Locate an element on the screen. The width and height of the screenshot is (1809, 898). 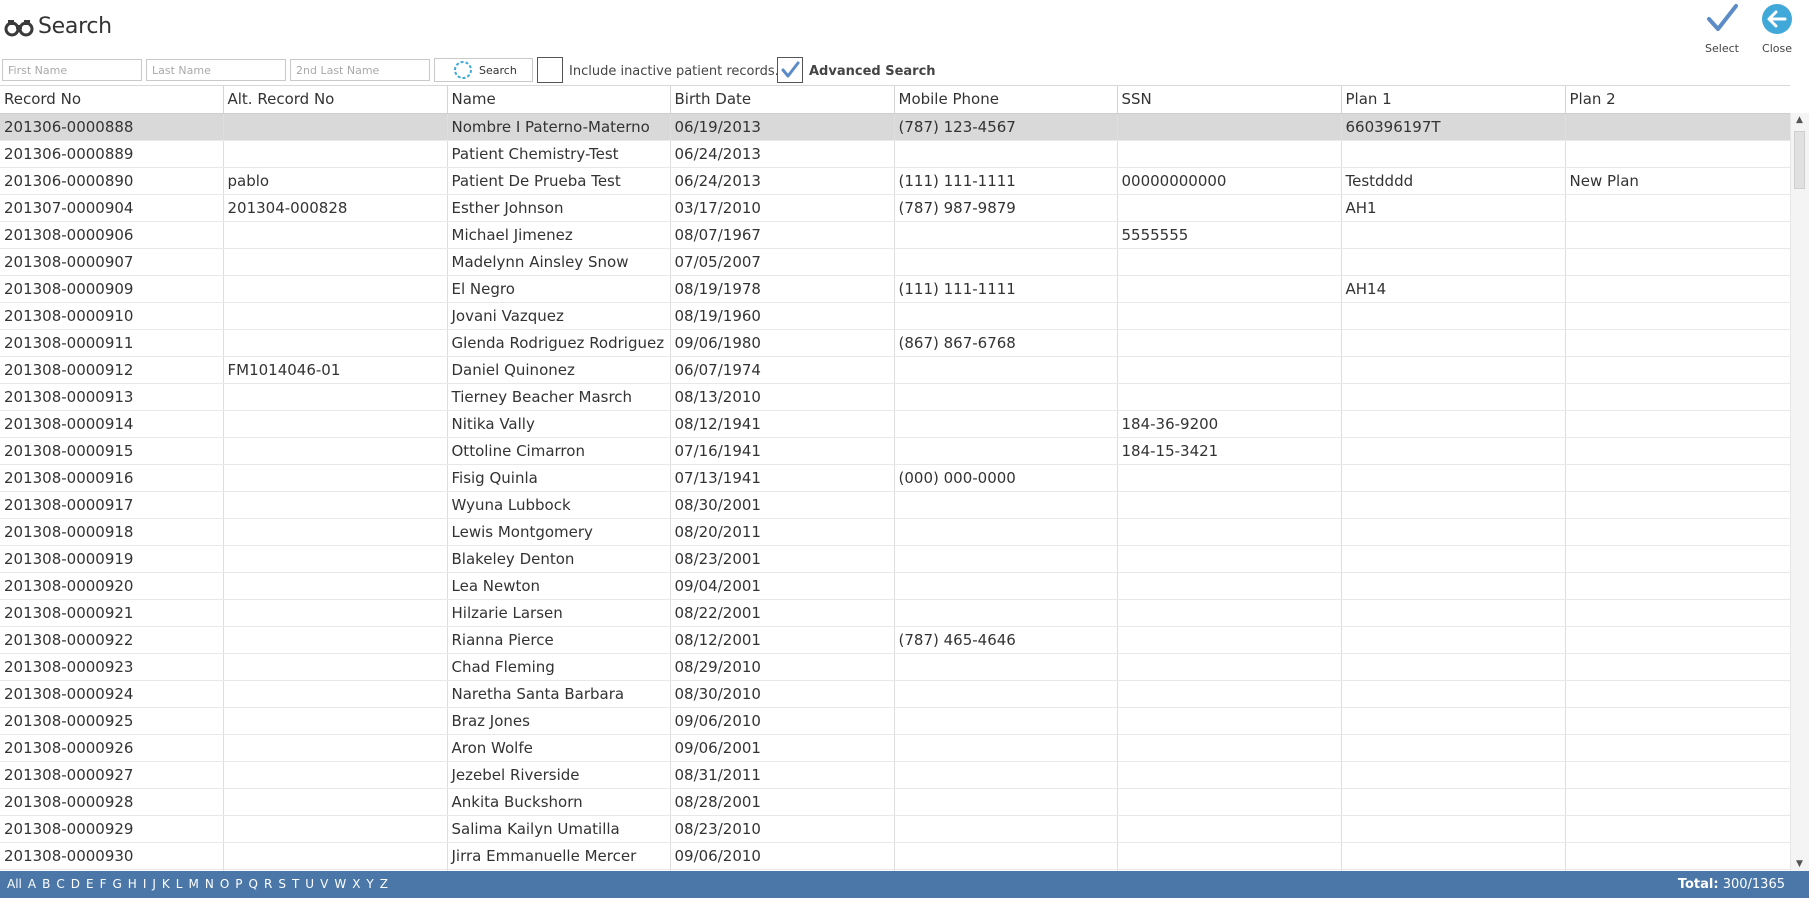
column-header: Name is located at coordinates (559, 100).